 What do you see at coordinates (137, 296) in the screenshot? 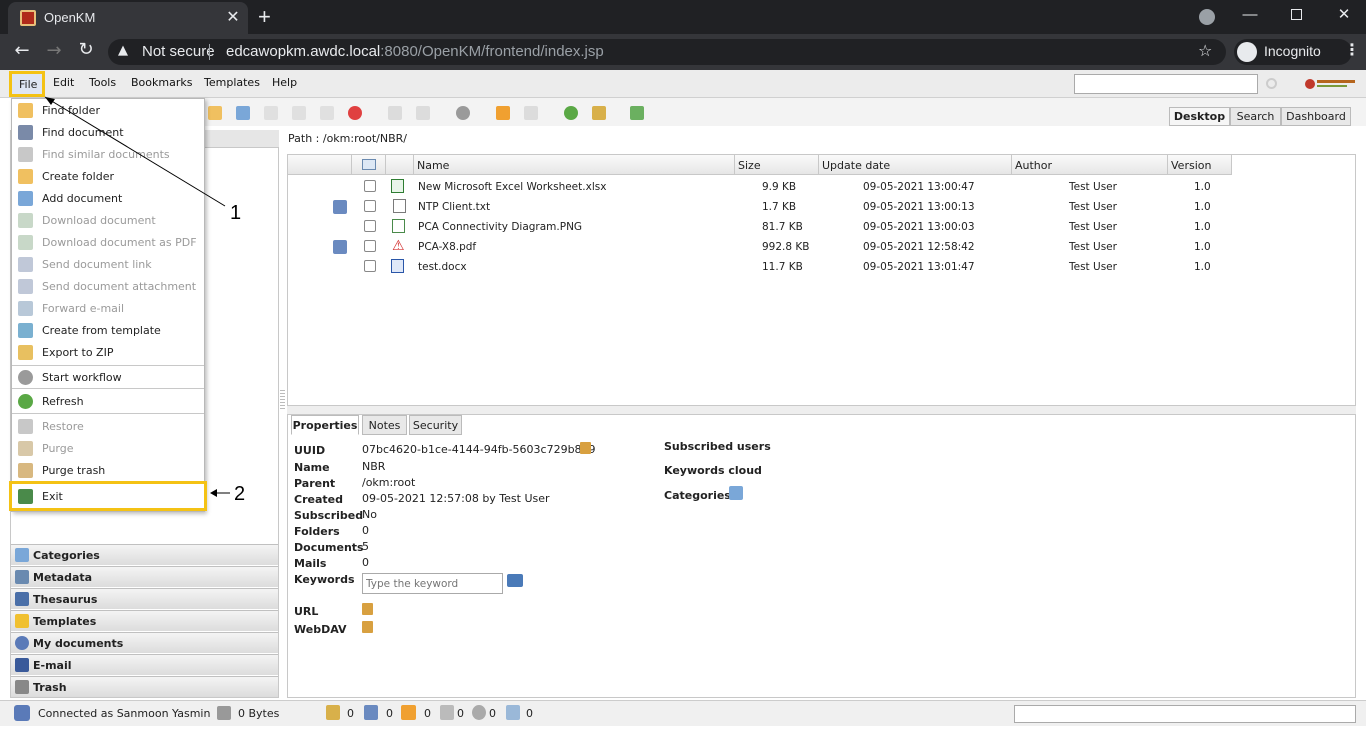
I see `annotation-overlay` at bounding box center [137, 296].